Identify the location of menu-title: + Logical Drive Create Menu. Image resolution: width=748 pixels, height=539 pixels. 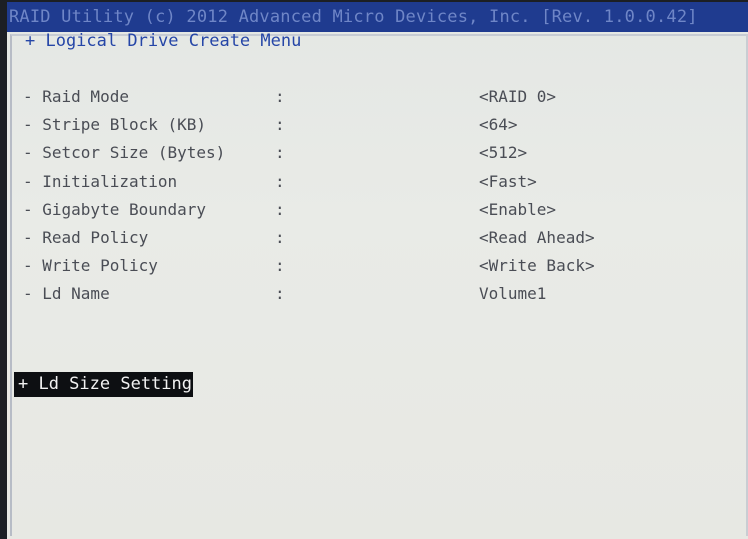
(163, 41).